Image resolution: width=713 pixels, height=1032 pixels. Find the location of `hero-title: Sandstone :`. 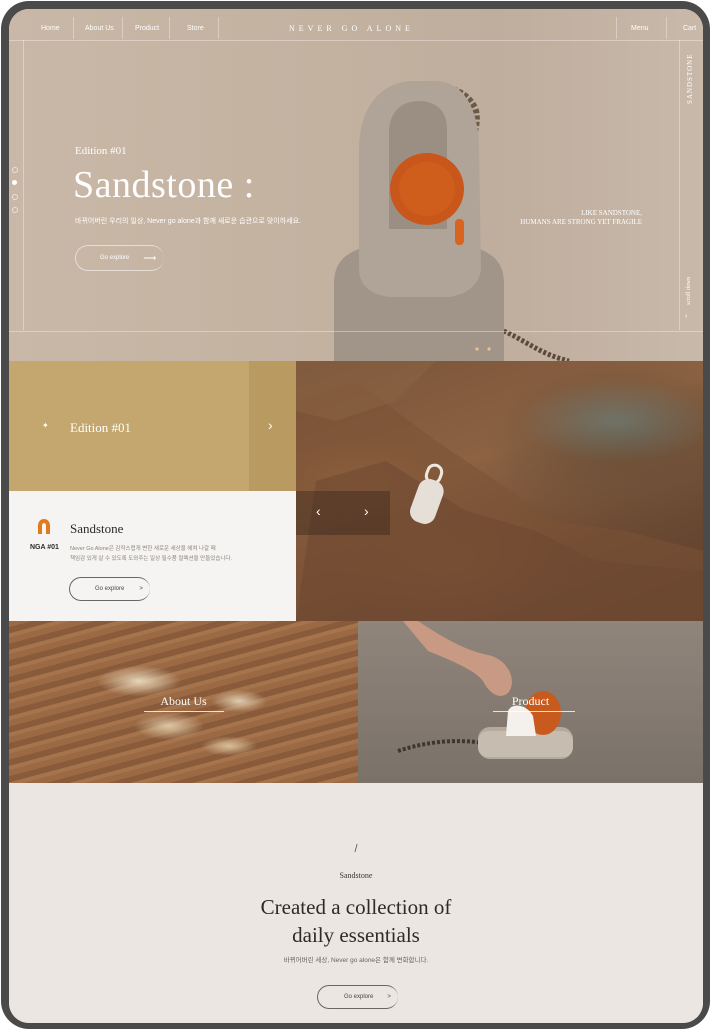

hero-title: Sandstone : is located at coordinates (164, 185).